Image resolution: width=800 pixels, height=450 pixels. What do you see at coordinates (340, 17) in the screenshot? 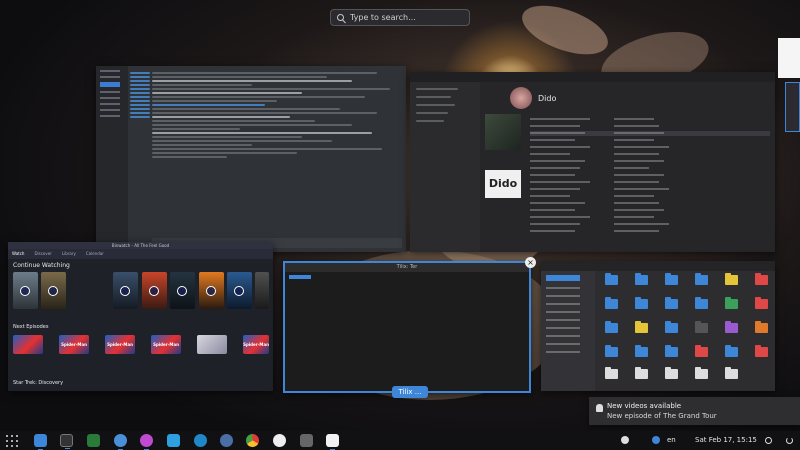
I see `search-icon` at bounding box center [340, 17].